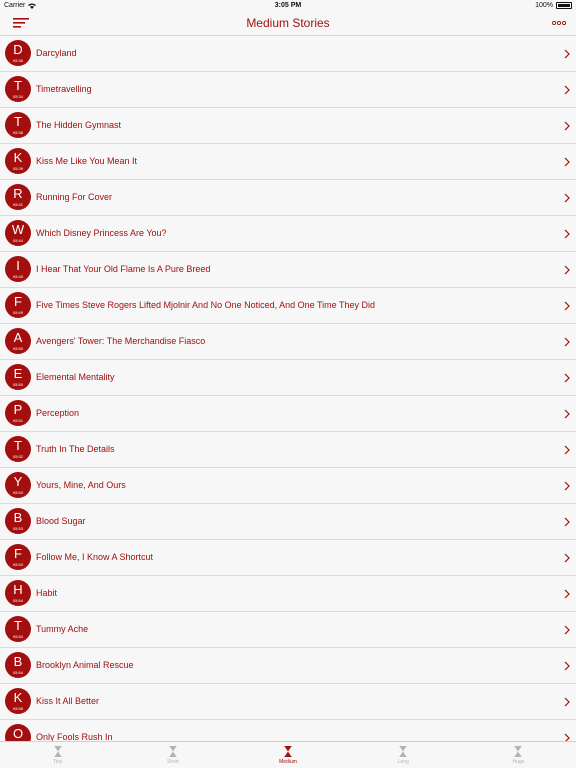 Image resolution: width=576 pixels, height=768 pixels. I want to click on story-row: P 05:51 Perception, so click(288, 414).